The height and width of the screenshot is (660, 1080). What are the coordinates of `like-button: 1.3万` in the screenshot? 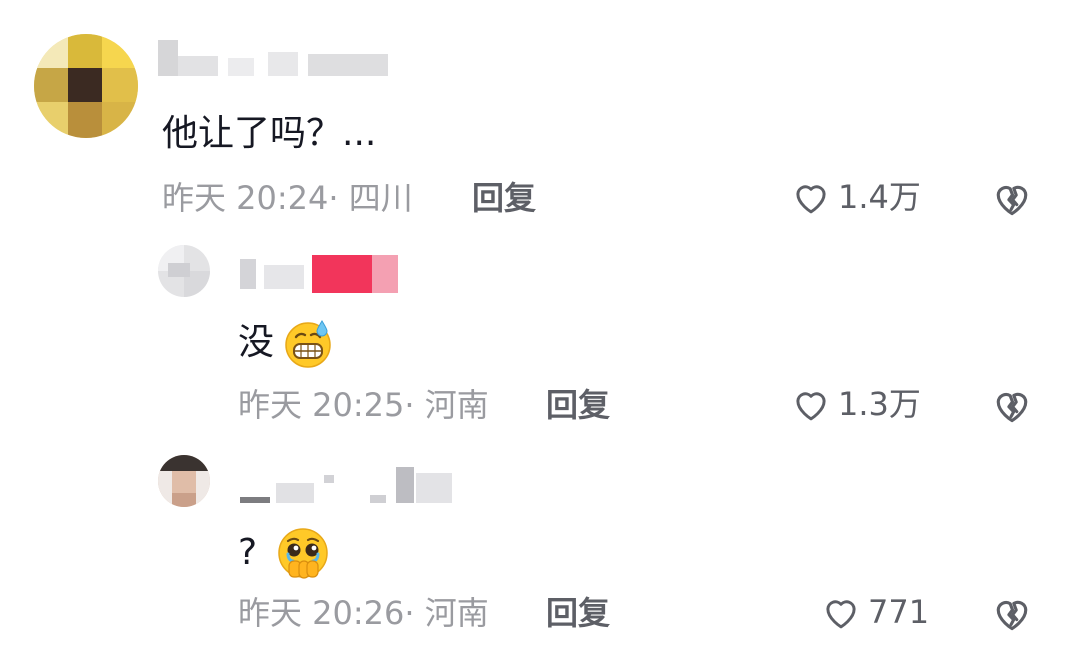 It's located at (855, 404).